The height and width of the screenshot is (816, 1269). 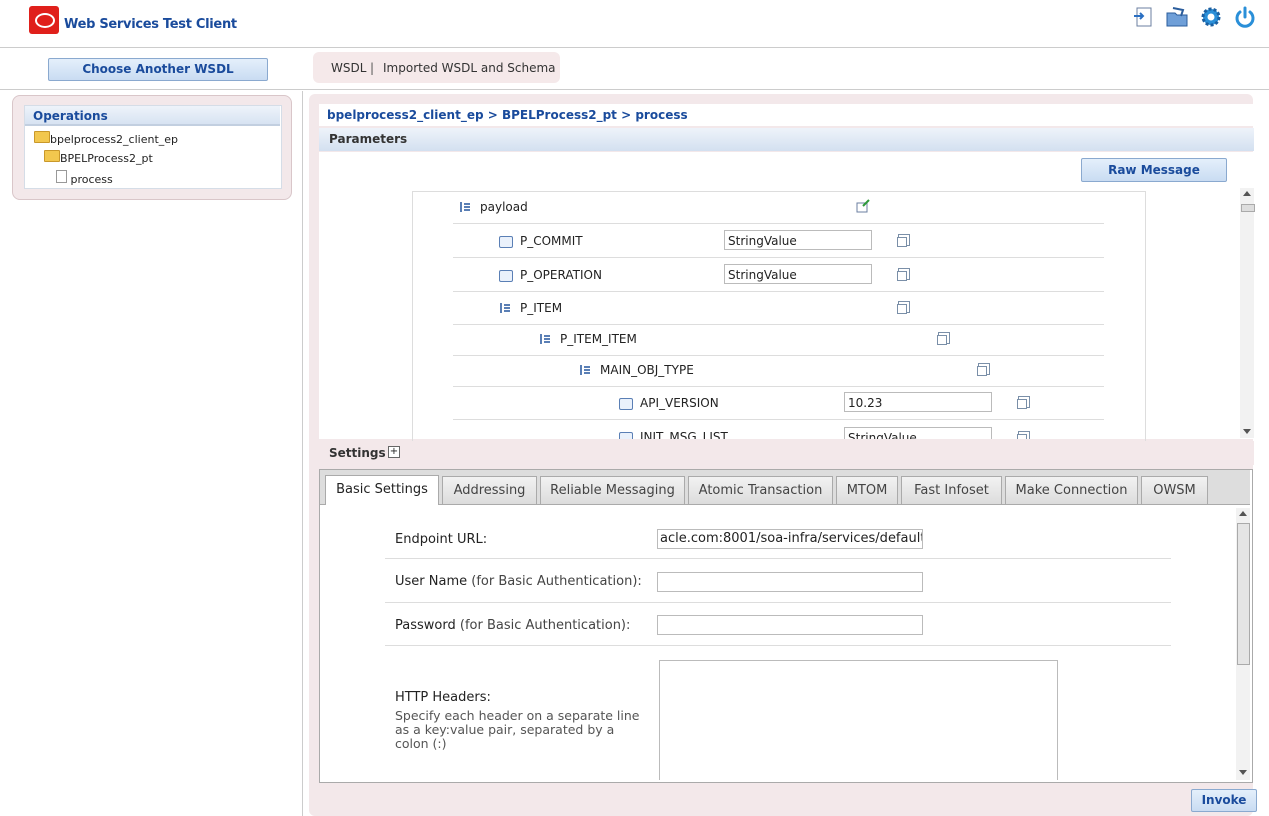 What do you see at coordinates (951, 490) in the screenshot?
I see `tab-fast-infoset: Fast Infoset` at bounding box center [951, 490].